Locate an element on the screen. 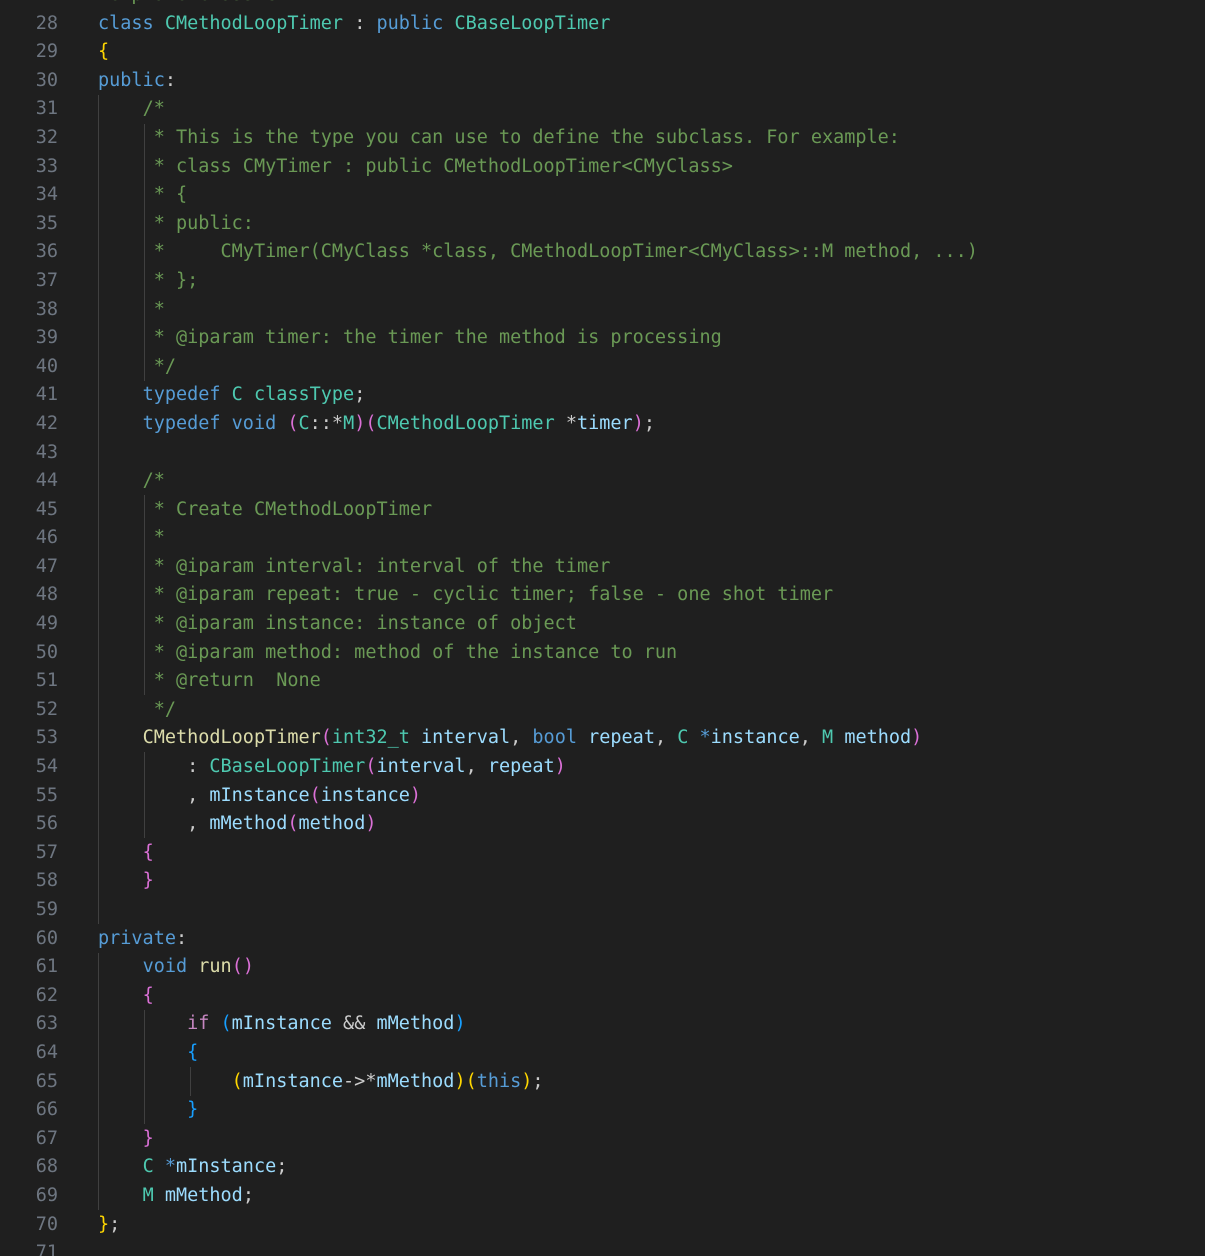 The width and height of the screenshot is (1205, 1256). code-line: 34 * { is located at coordinates (602, 195).